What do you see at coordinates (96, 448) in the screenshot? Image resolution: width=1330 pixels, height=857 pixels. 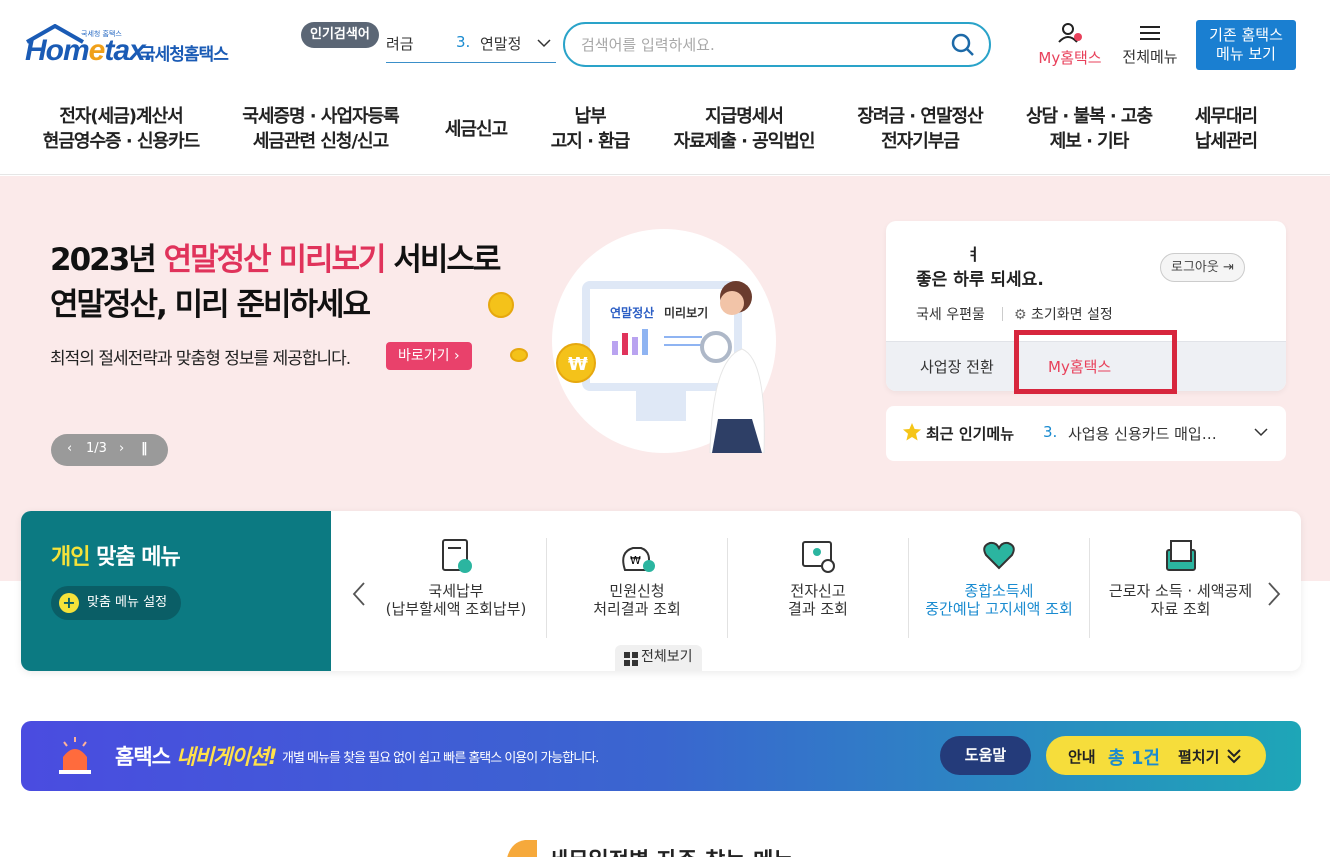 I see `pager-count: 1/3` at bounding box center [96, 448].